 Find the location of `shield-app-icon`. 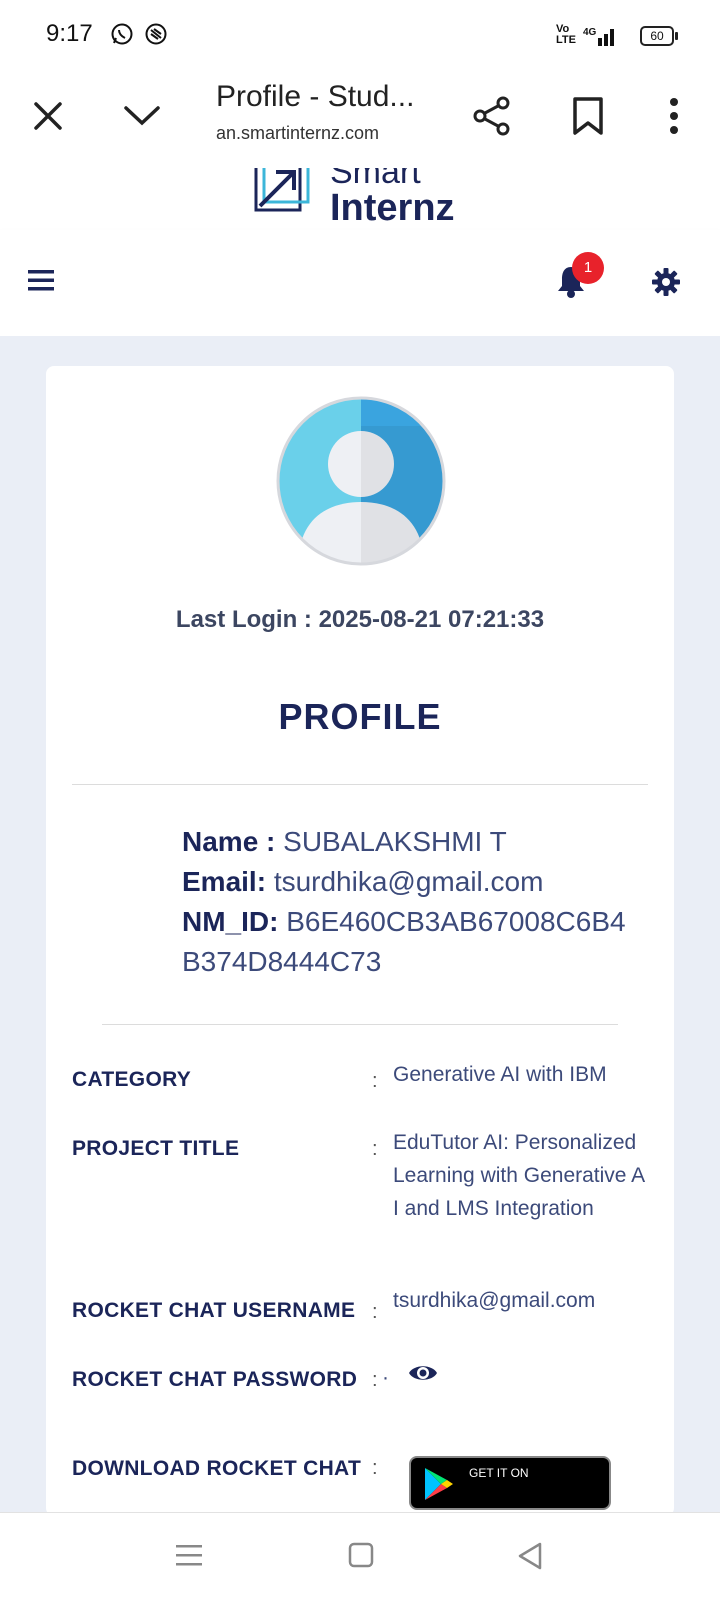

shield-app-icon is located at coordinates (156, 36).